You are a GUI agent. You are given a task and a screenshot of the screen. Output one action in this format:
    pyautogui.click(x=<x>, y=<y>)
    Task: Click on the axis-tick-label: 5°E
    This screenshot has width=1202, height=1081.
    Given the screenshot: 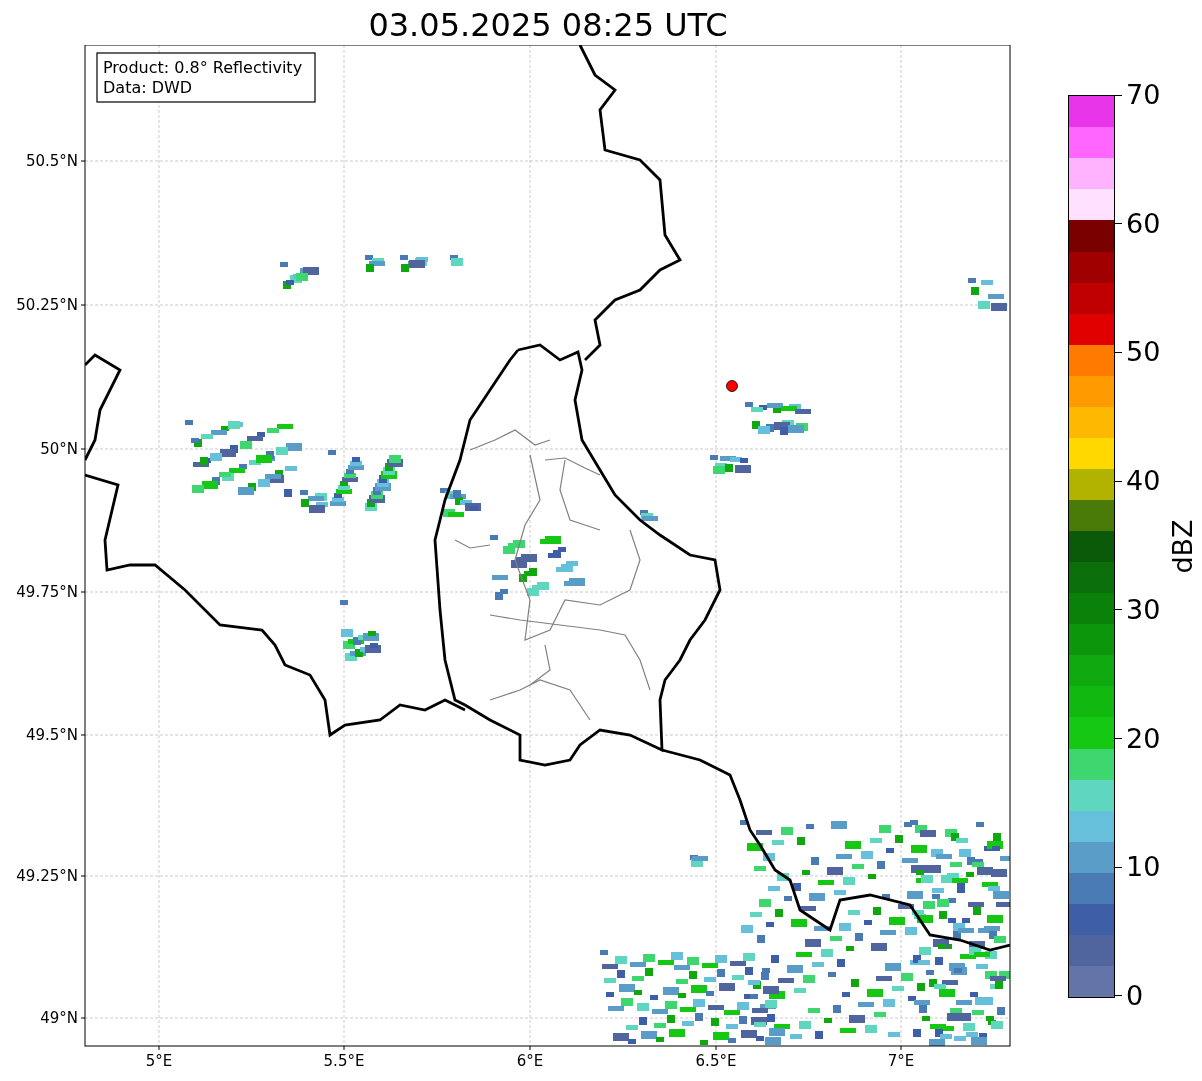 What is the action you would take?
    pyautogui.click(x=159, y=1061)
    